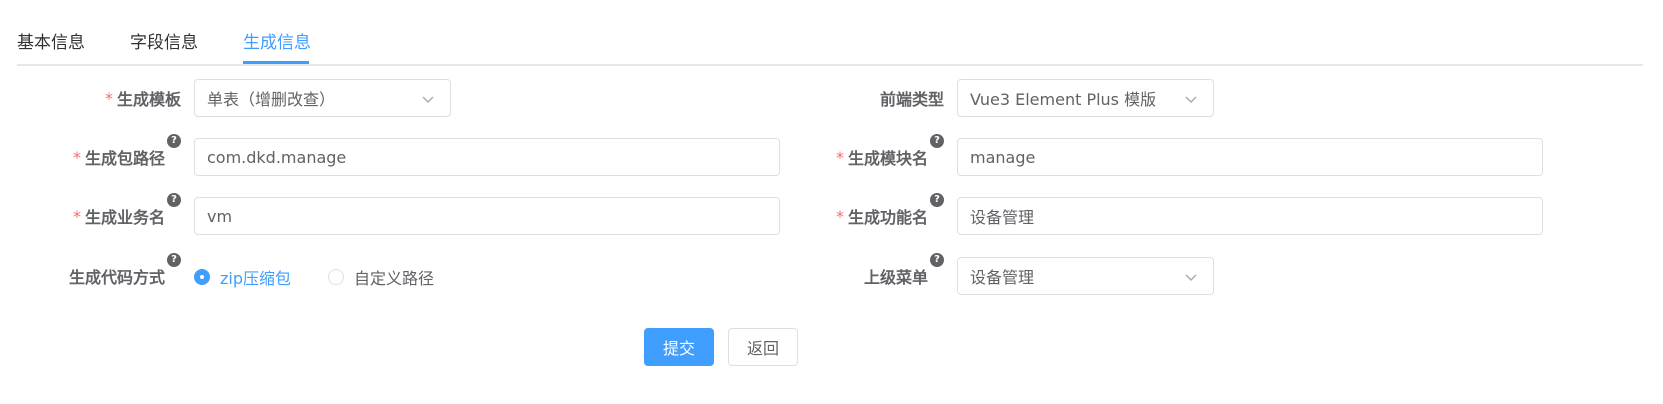  Describe the element at coordinates (889, 155) in the screenshot. I see `module-name-label: * 生成模块名 ?` at that location.